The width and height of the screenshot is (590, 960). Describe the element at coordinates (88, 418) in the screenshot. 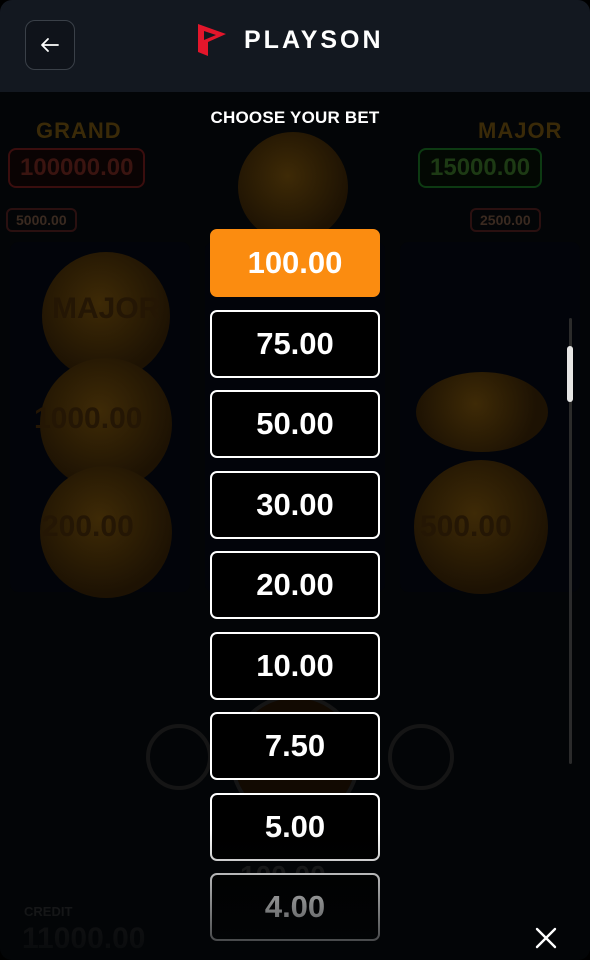

I see `coin-label: 1000.00` at that location.